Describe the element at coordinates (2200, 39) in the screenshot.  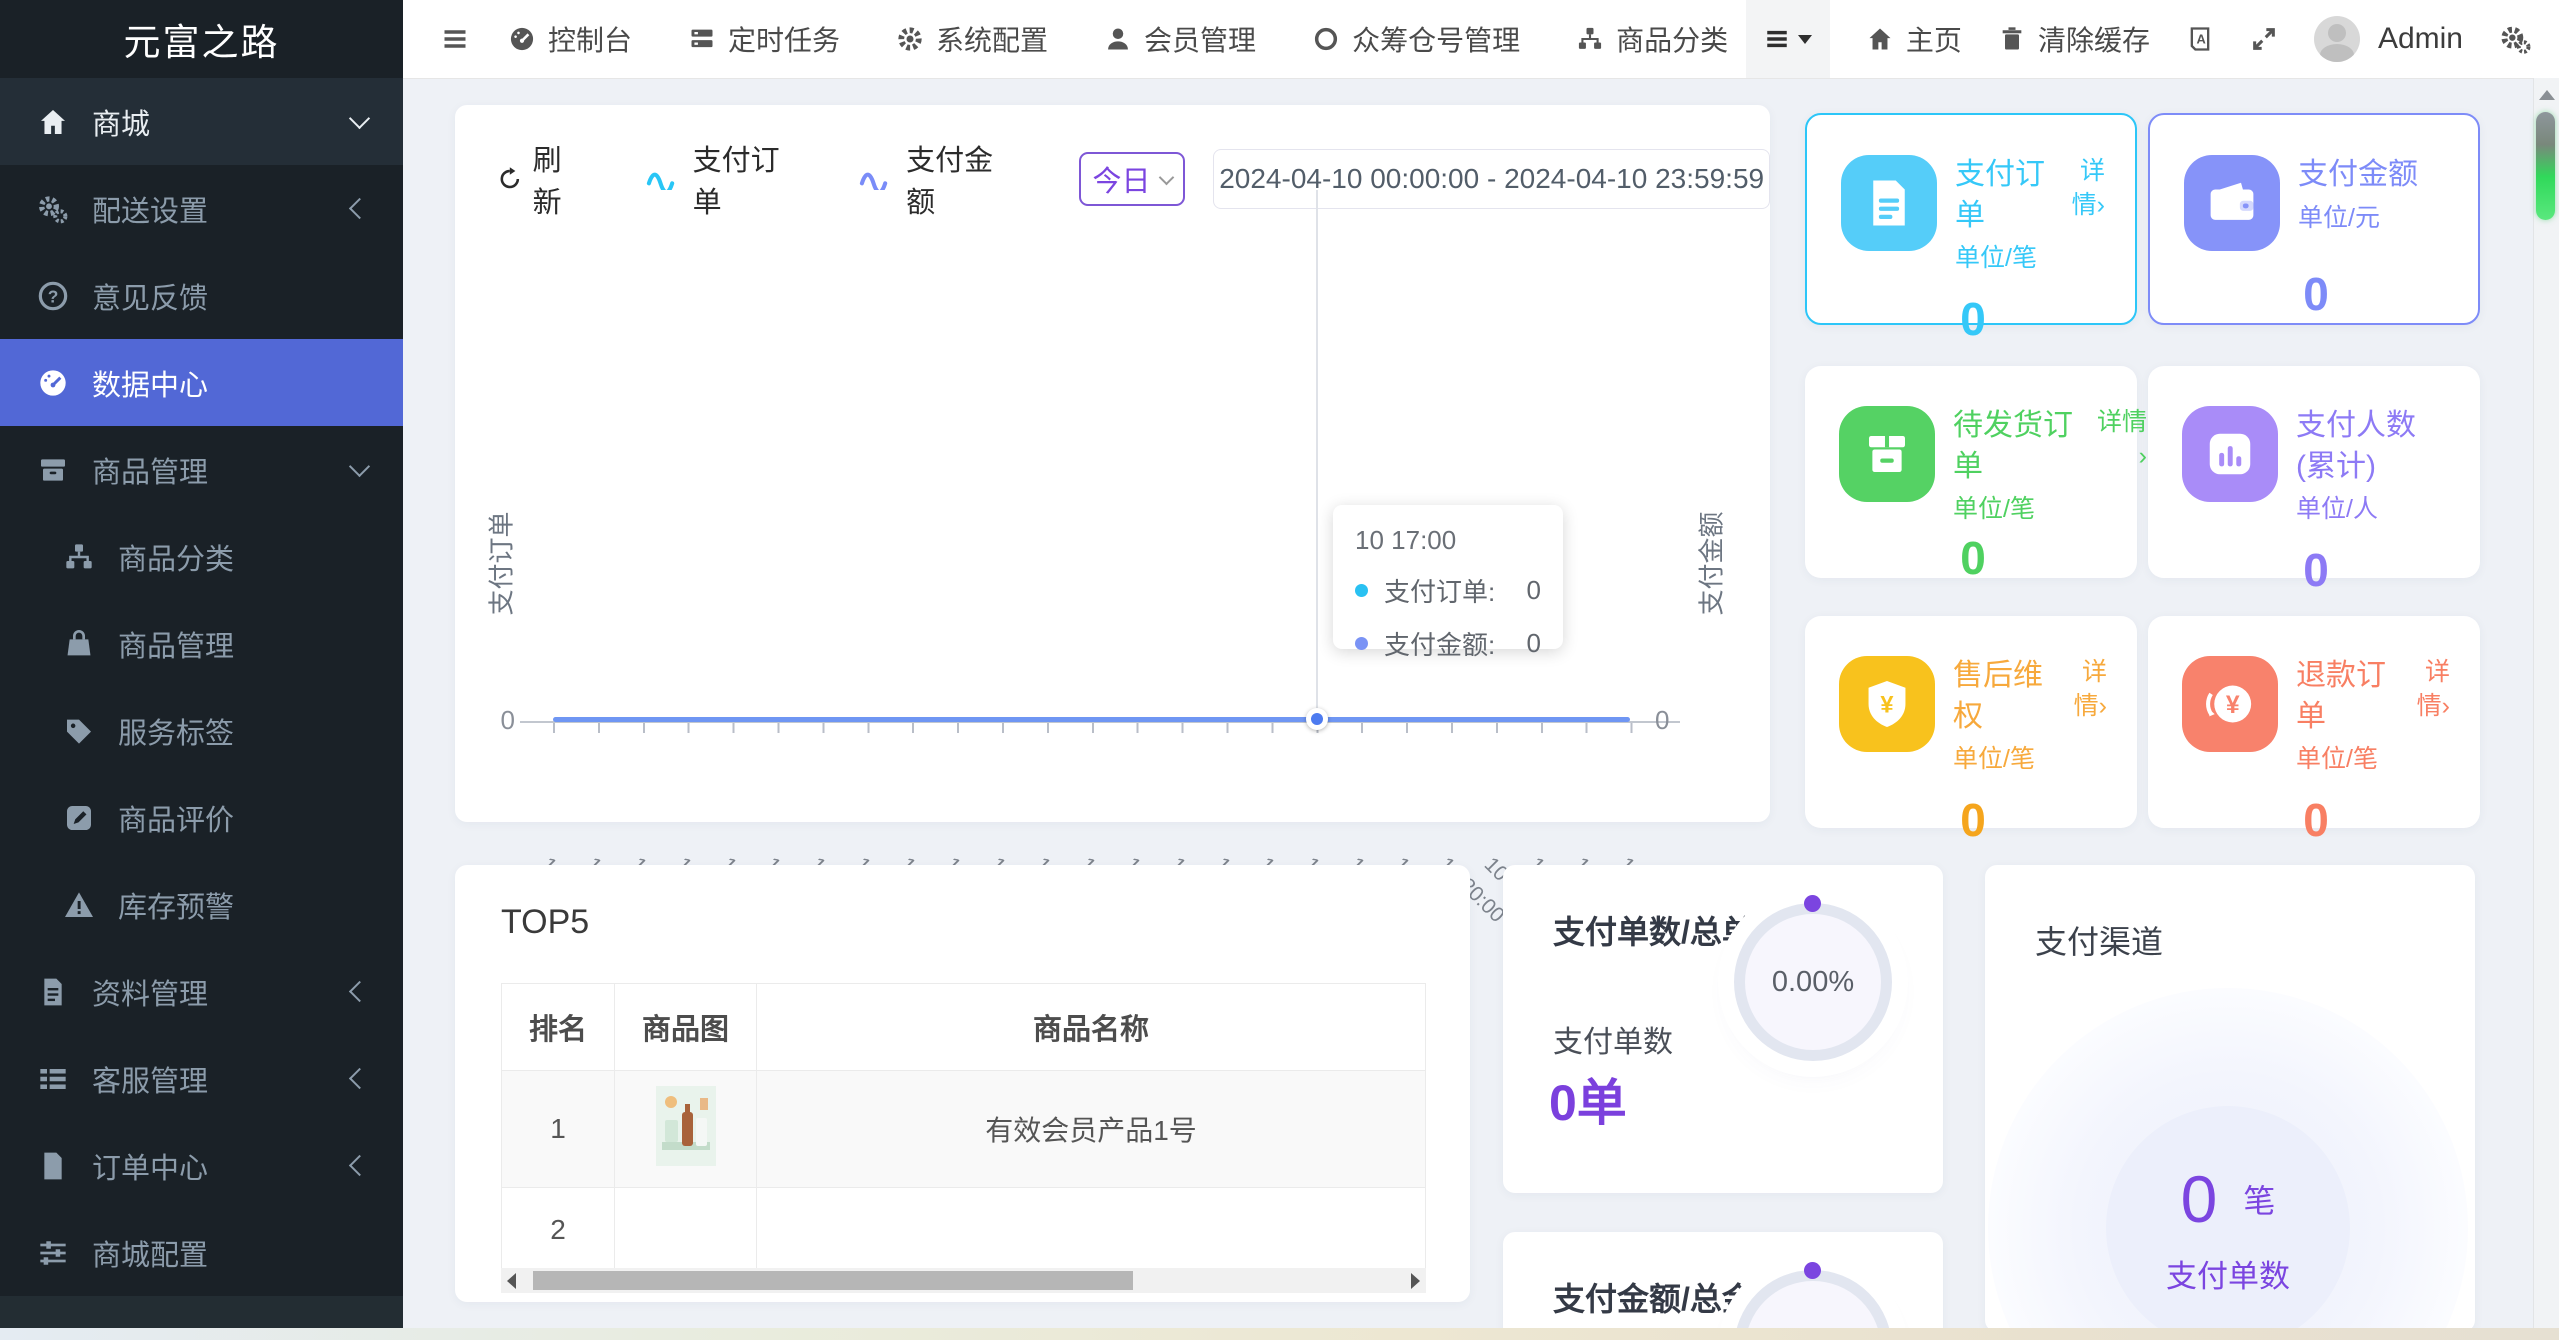
I see `language-button: A` at that location.